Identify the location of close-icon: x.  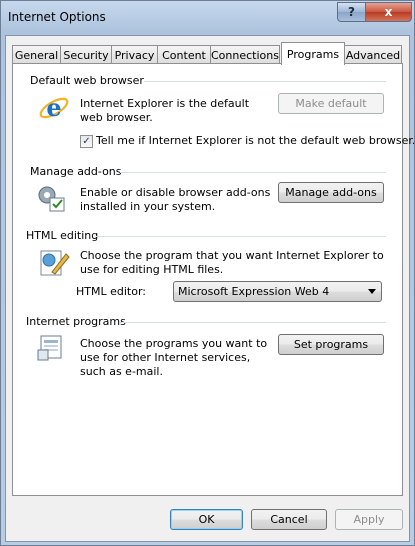
(388, 12).